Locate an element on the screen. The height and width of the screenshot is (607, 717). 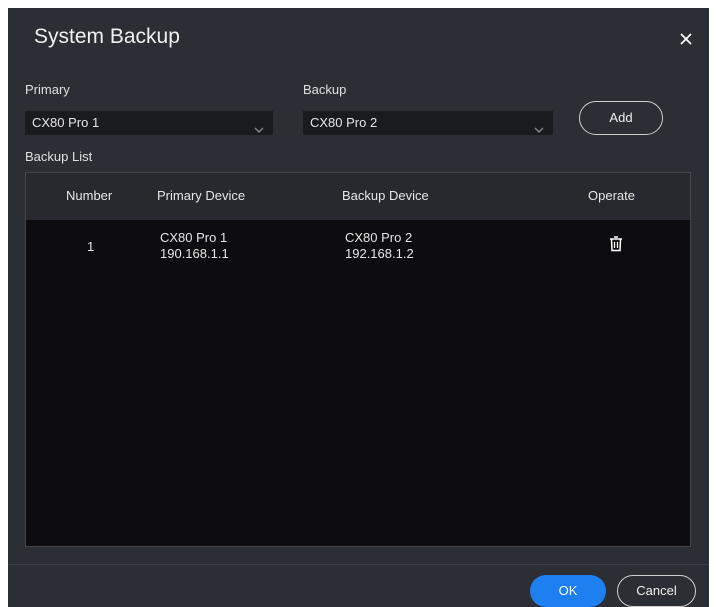
footer-divider is located at coordinates (358, 564).